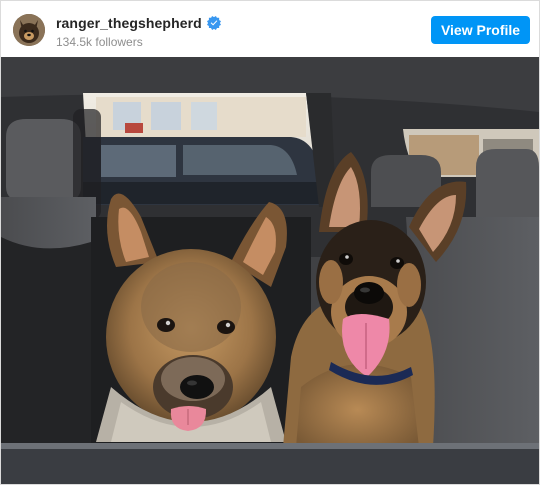 Image resolution: width=540 pixels, height=485 pixels. I want to click on avatar, so click(29, 30).